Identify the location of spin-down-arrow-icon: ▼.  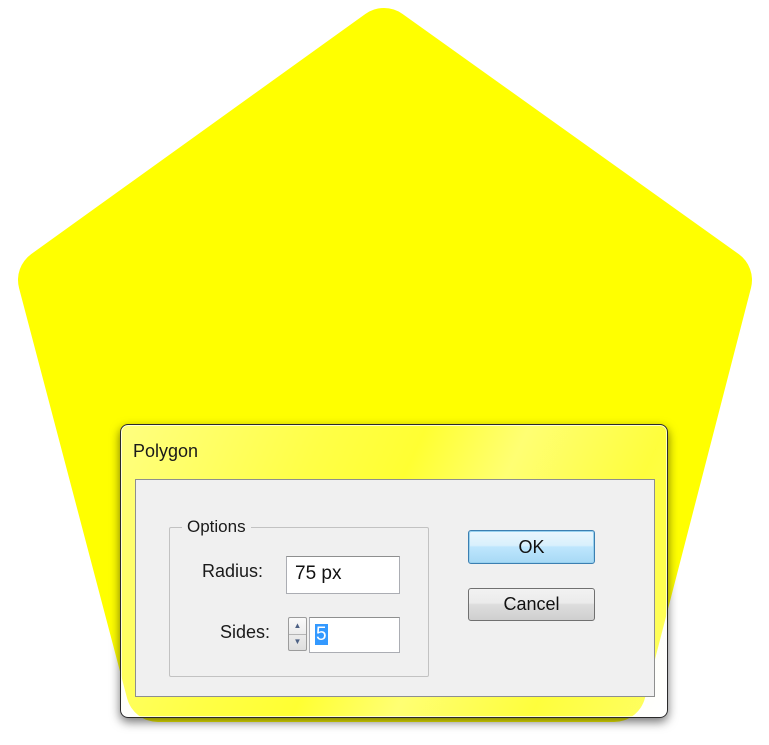
(297, 642).